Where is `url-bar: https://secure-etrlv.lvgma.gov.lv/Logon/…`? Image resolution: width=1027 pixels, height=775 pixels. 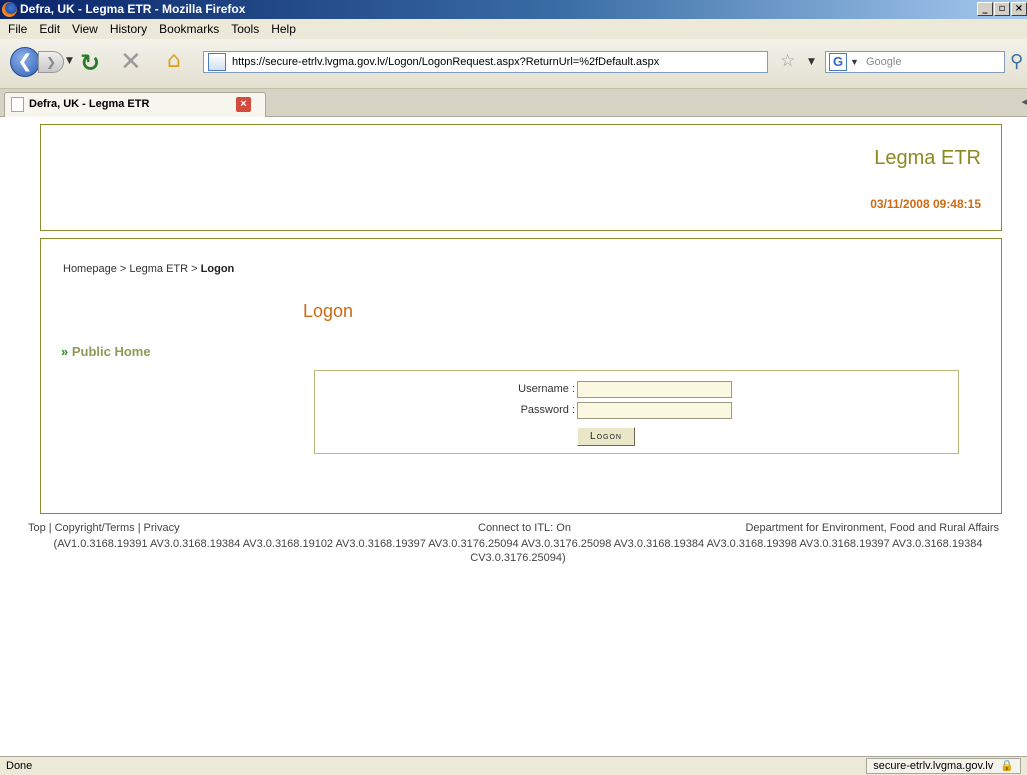
url-bar: https://secure-etrlv.lvgma.gov.lv/Logon/… is located at coordinates (485, 62).